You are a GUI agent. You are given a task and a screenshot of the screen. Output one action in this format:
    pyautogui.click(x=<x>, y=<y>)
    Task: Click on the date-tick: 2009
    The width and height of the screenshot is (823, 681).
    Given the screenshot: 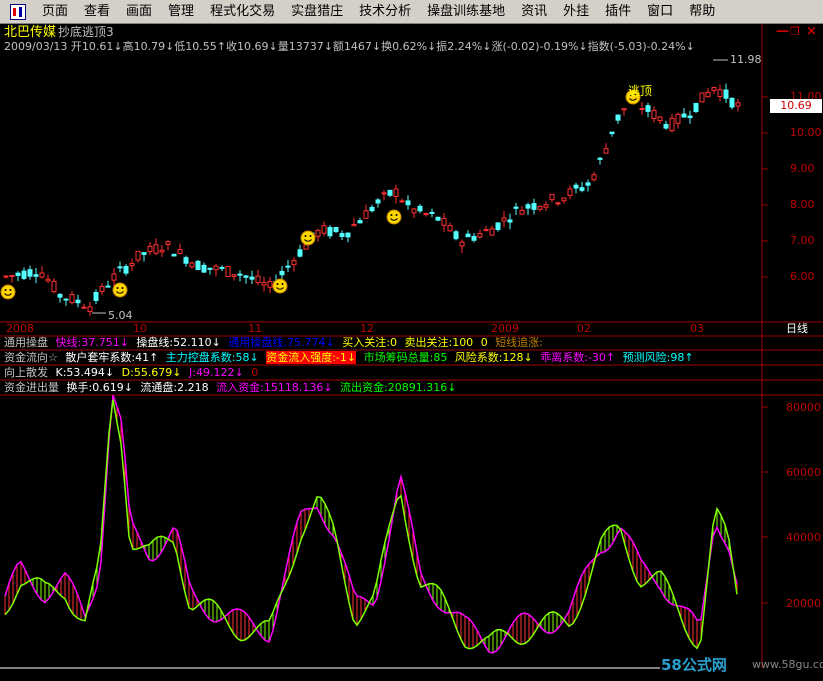 What is the action you would take?
    pyautogui.click(x=505, y=328)
    